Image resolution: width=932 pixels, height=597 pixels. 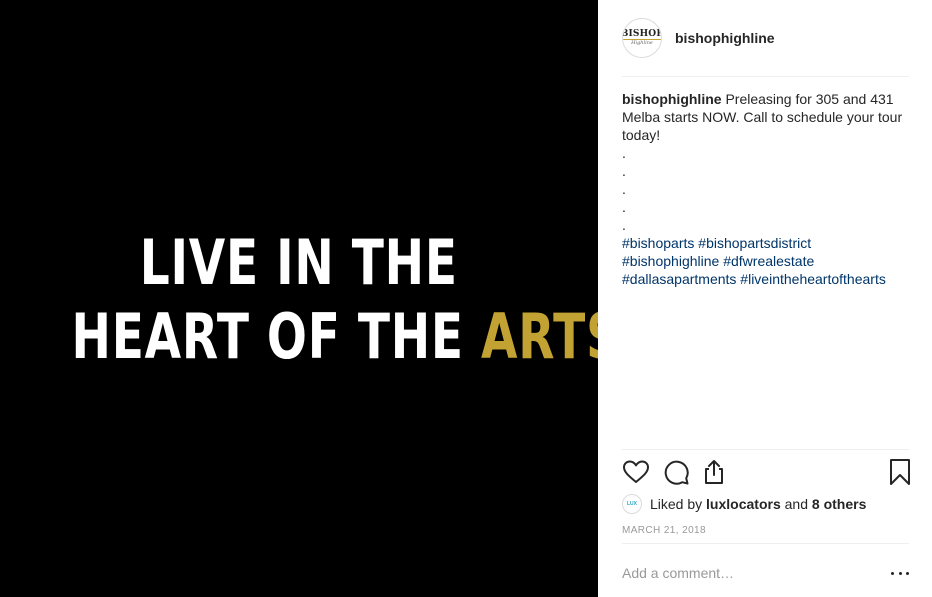 I want to click on hashtag-link: #bishophighline, so click(x=670, y=261).